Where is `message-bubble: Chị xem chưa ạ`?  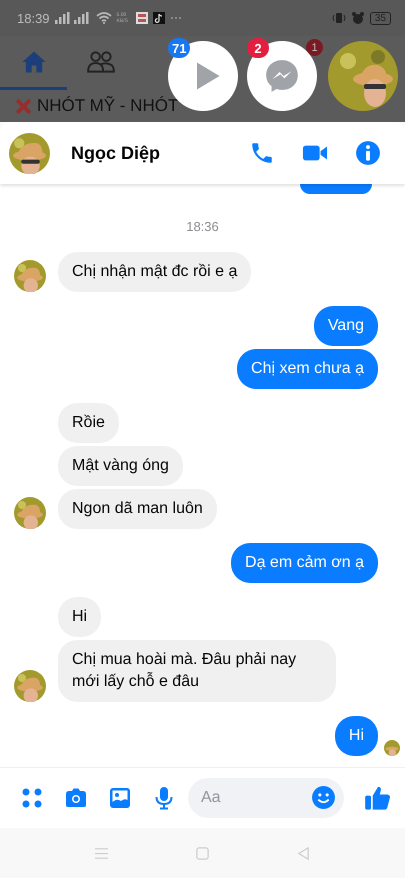
message-bubble: Chị xem chưa ạ is located at coordinates (307, 369).